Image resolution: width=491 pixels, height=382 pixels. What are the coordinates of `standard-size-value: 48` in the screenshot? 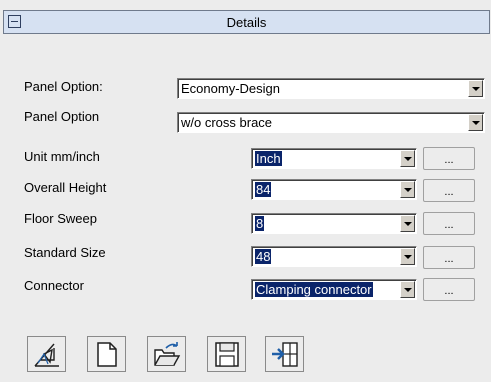 It's located at (263, 256).